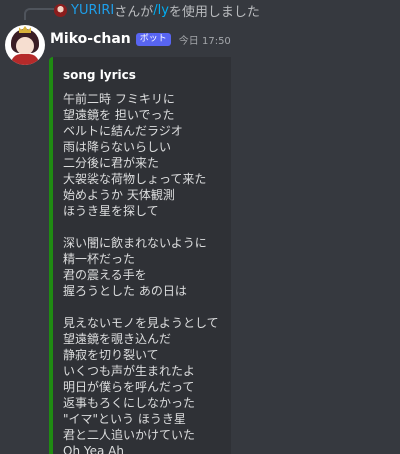  I want to click on command-reply-header: YURIRI さんが /ly を使用しました, so click(157, 11).